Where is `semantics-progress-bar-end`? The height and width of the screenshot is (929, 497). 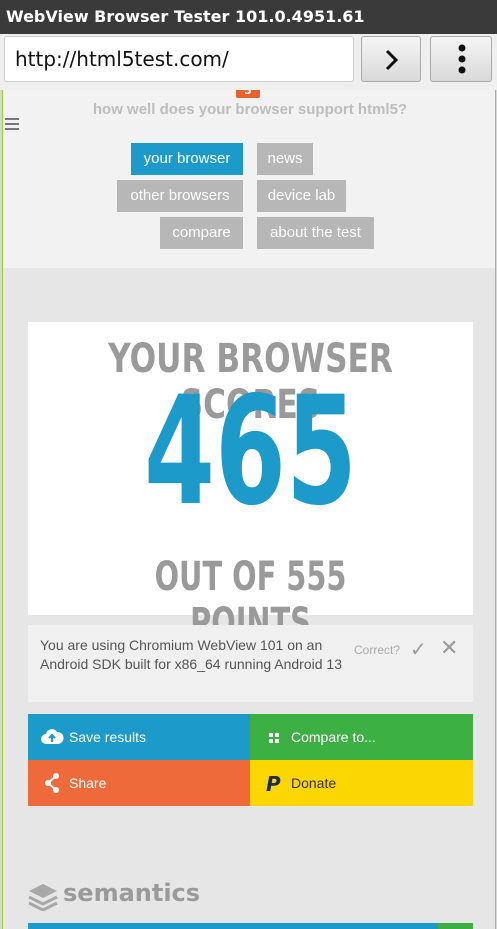 semantics-progress-bar-end is located at coordinates (455, 926).